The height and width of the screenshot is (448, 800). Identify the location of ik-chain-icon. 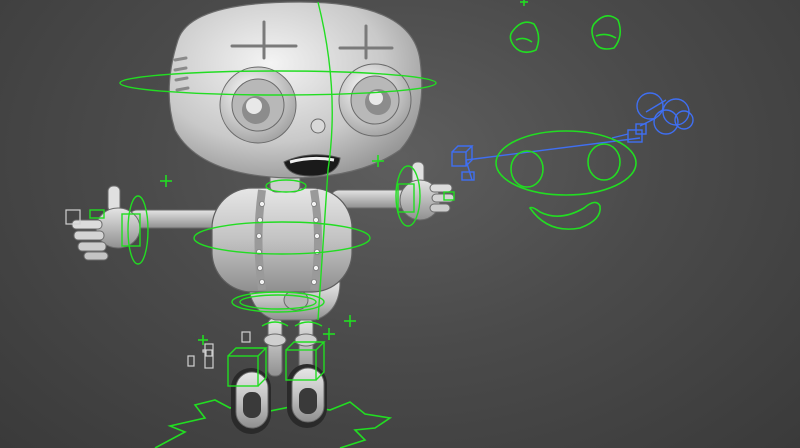
(572, 136).